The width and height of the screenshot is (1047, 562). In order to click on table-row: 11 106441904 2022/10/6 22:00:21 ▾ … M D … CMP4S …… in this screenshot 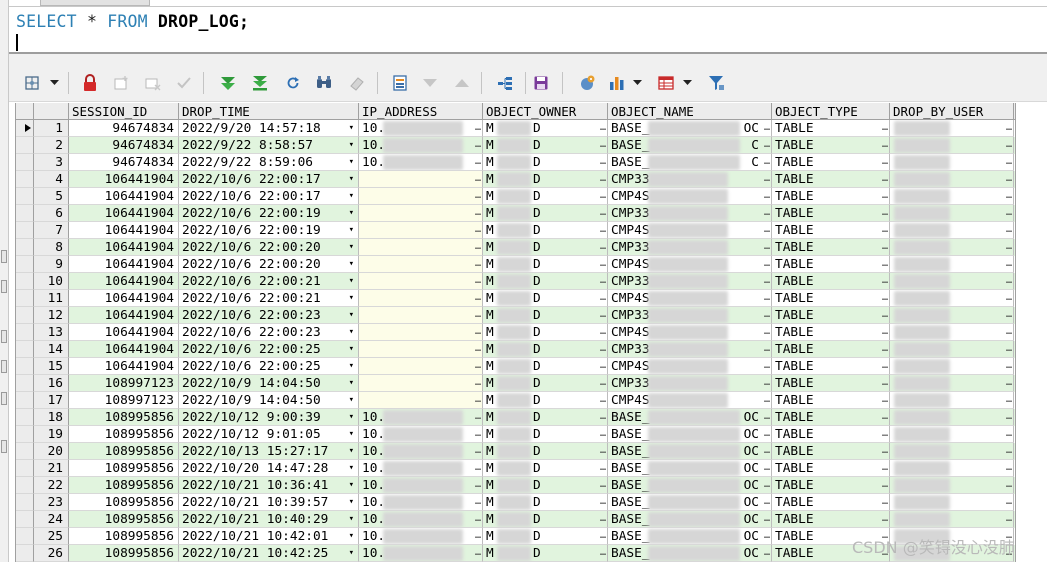, I will do `click(516, 298)`.